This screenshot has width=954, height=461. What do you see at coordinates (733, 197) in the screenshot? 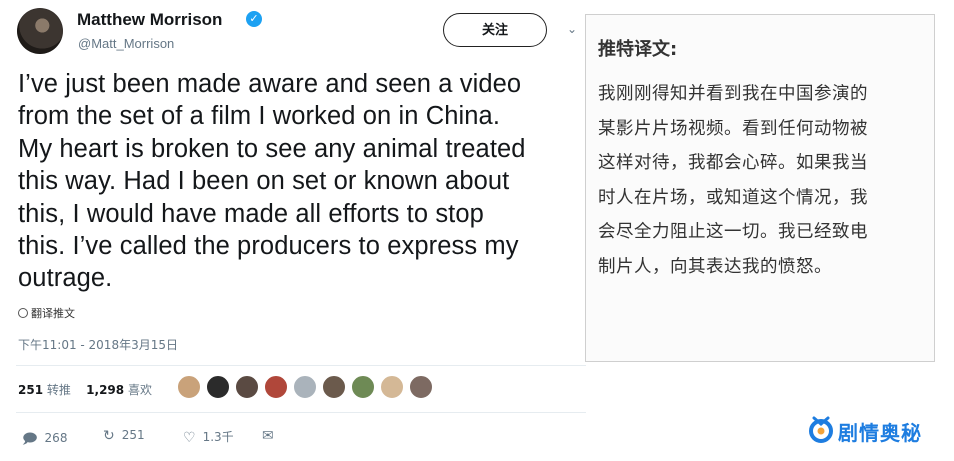
I see `translation-line: 时人在片场，或知道这个情况，我` at bounding box center [733, 197].